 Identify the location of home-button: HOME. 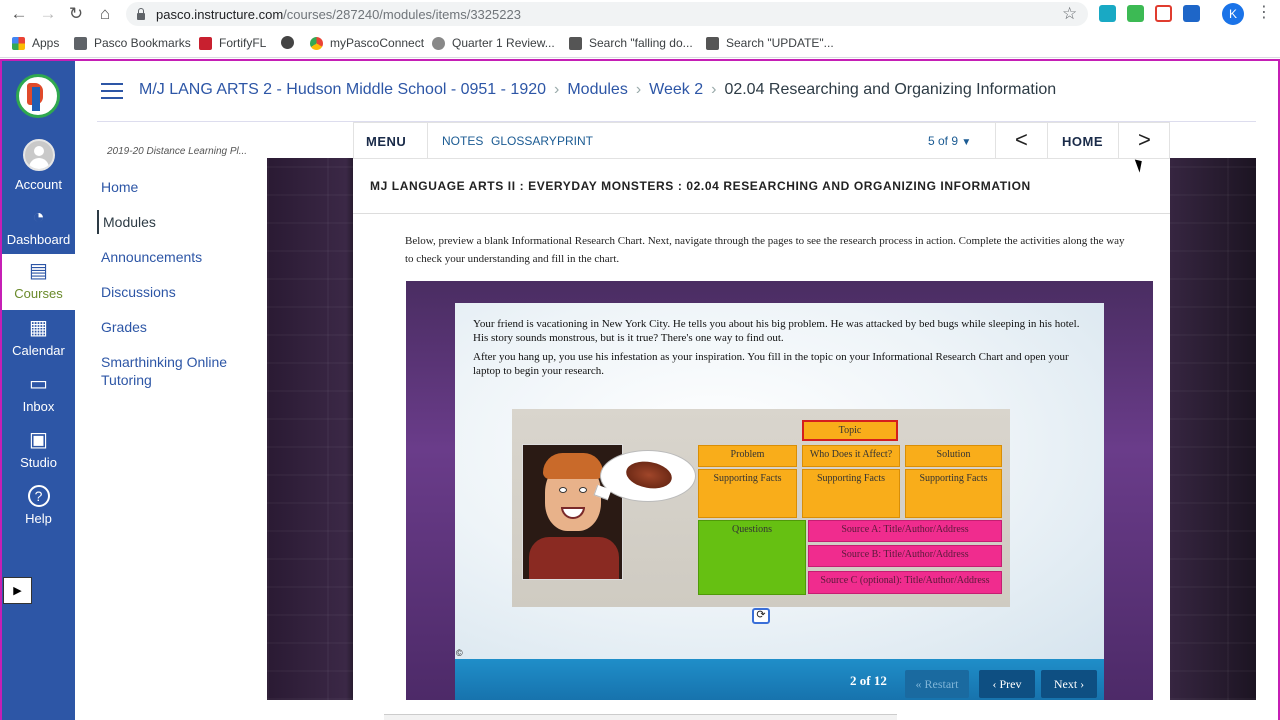
(1082, 141).